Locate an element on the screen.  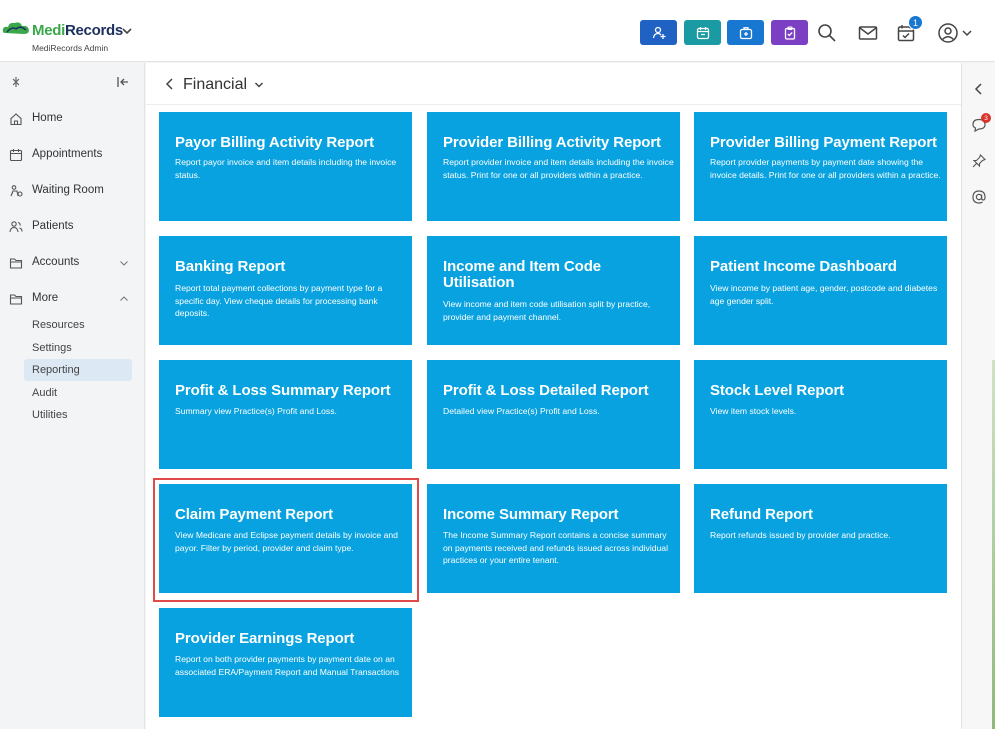
sidebar-subitem-label: Resources is located at coordinates (58, 325).